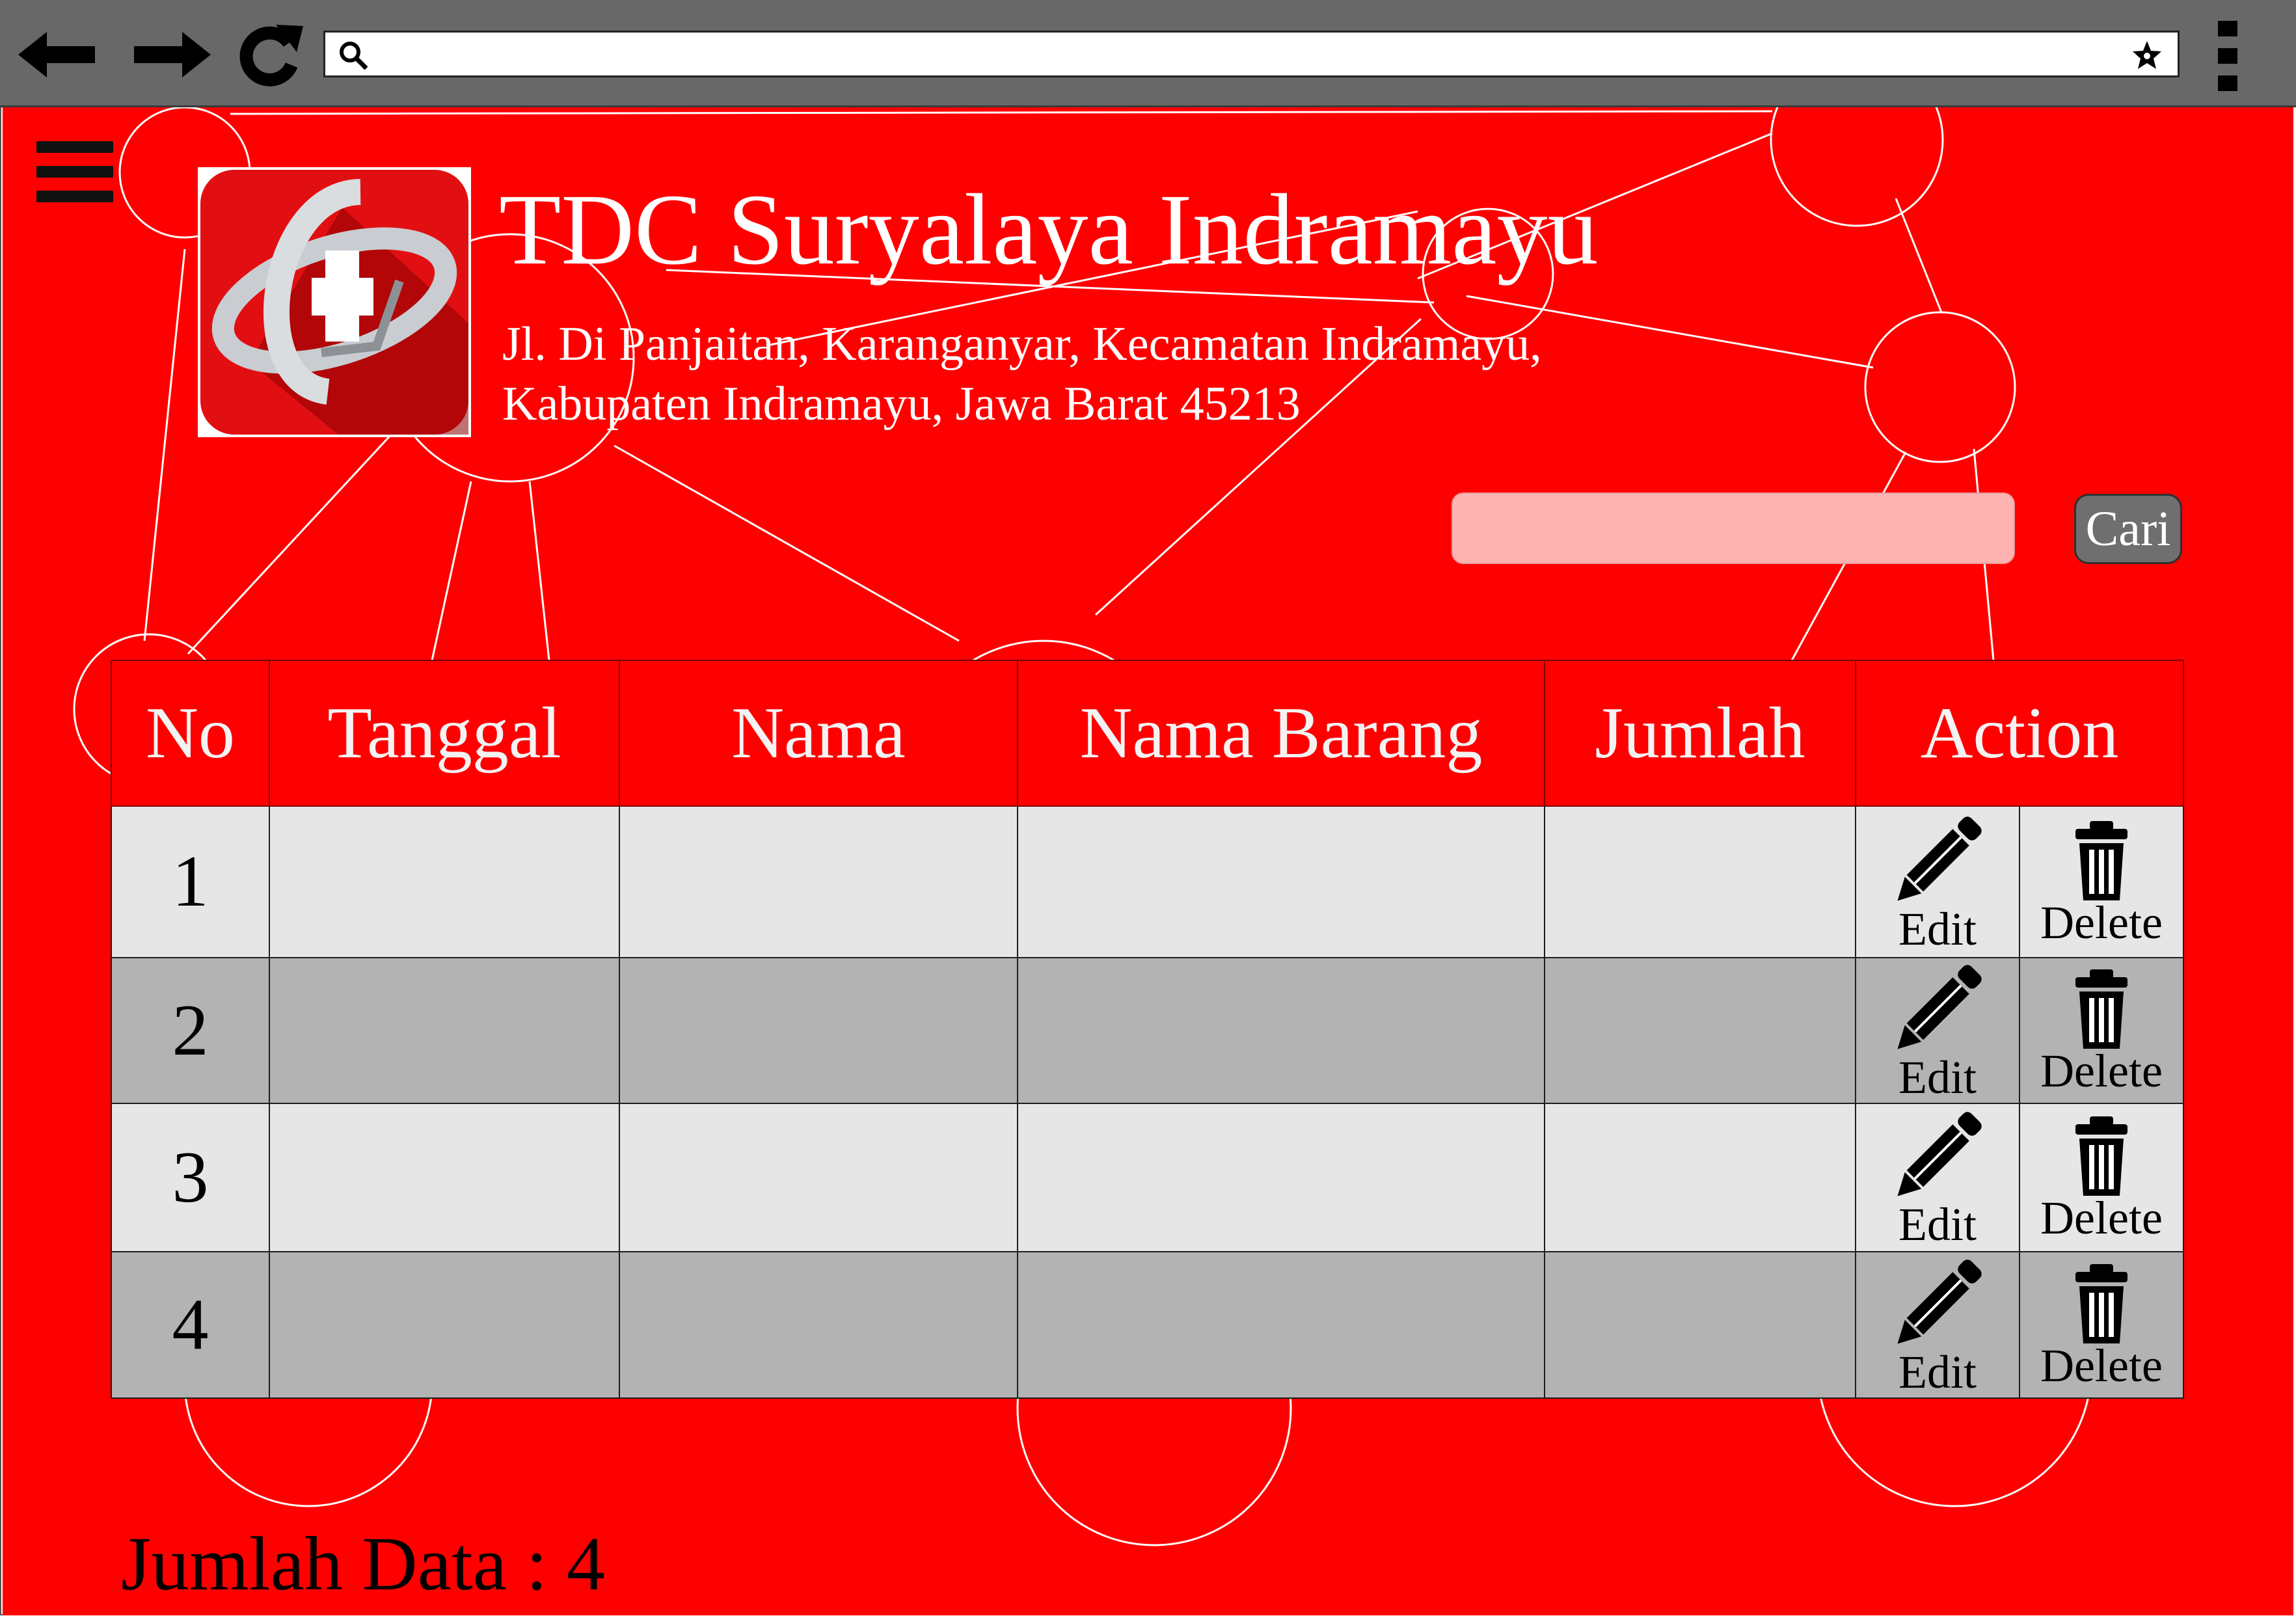 The image size is (2296, 1618). I want to click on table-row: 2 Edit Delete, so click(1147, 1030).